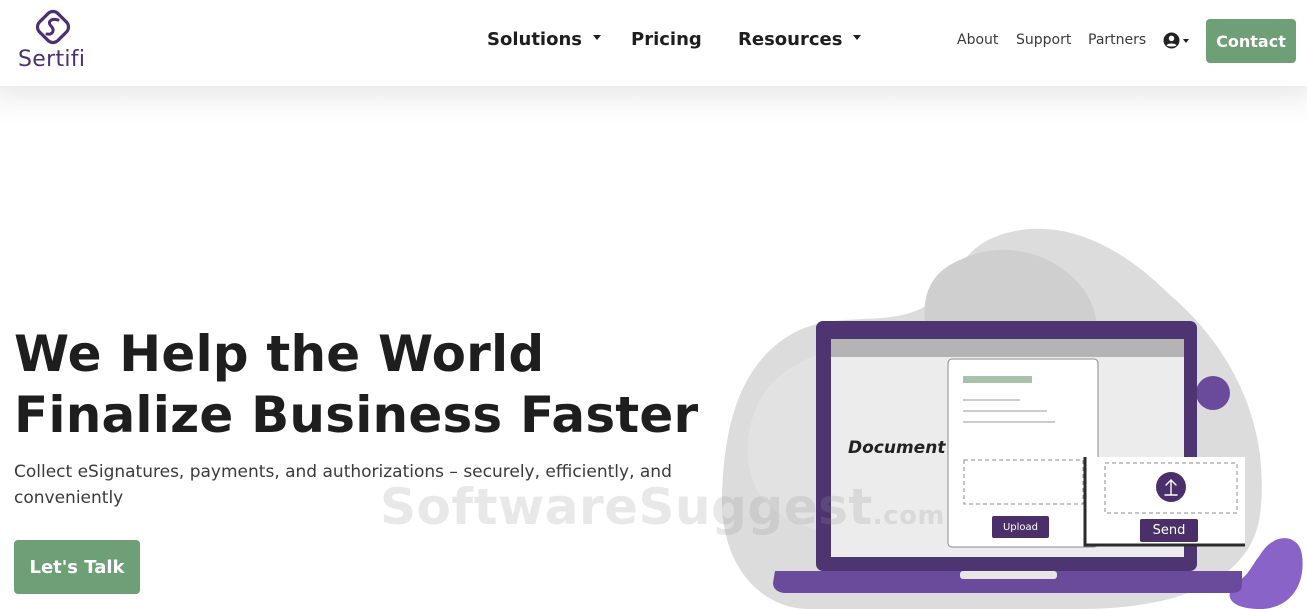 The image size is (1307, 609). I want to click on nav-pricing: Pricing, so click(666, 39).